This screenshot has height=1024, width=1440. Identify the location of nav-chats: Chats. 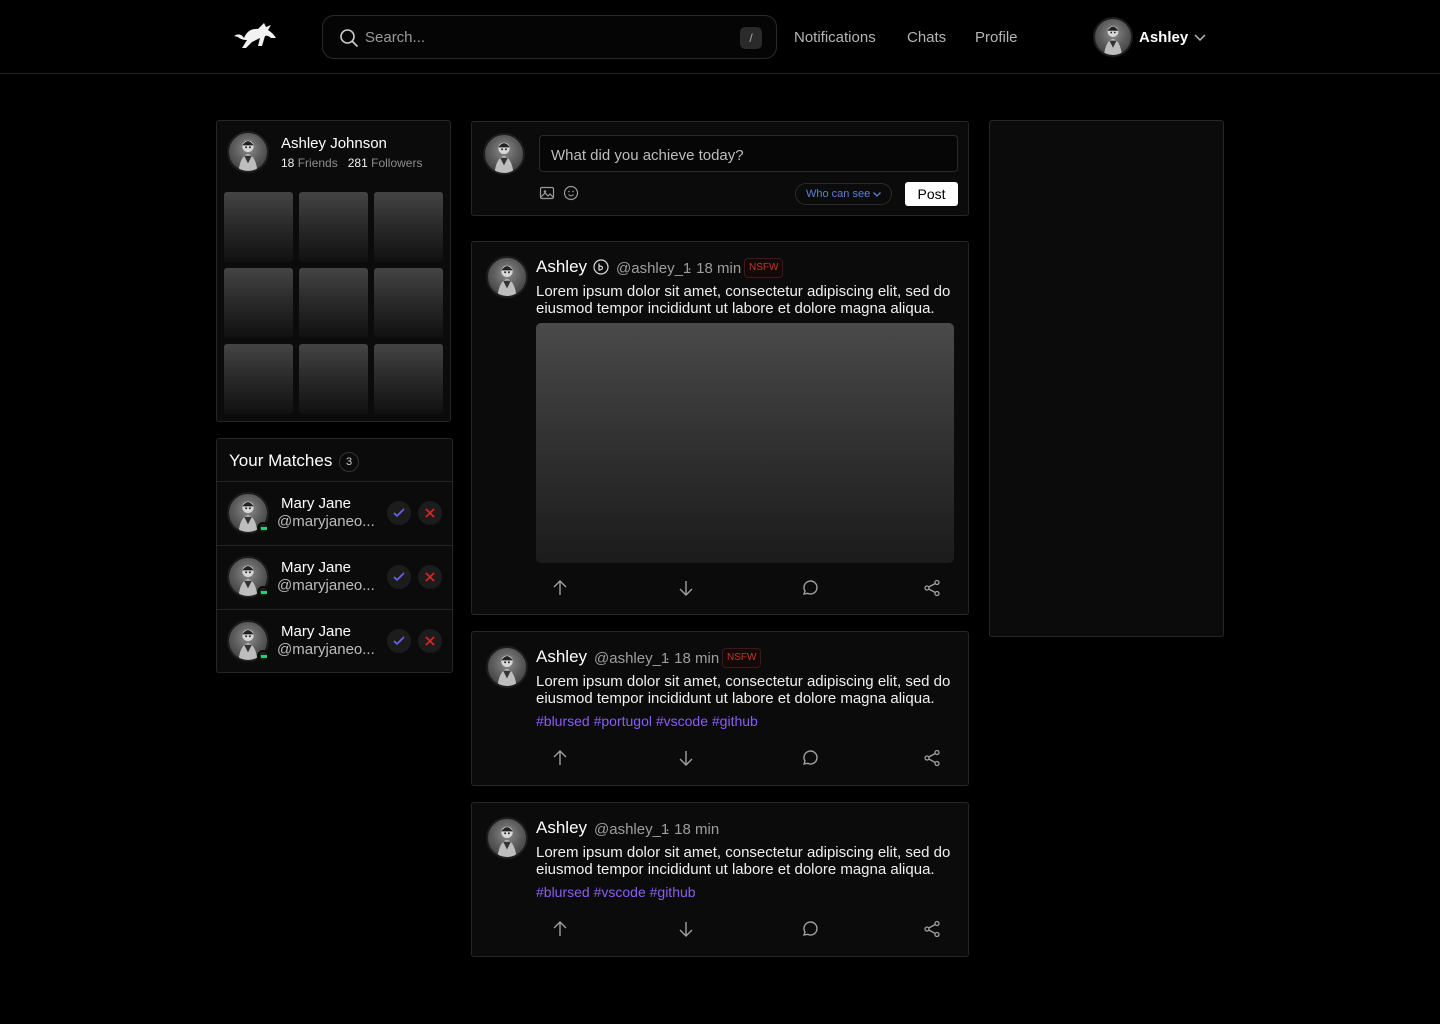
(926, 37).